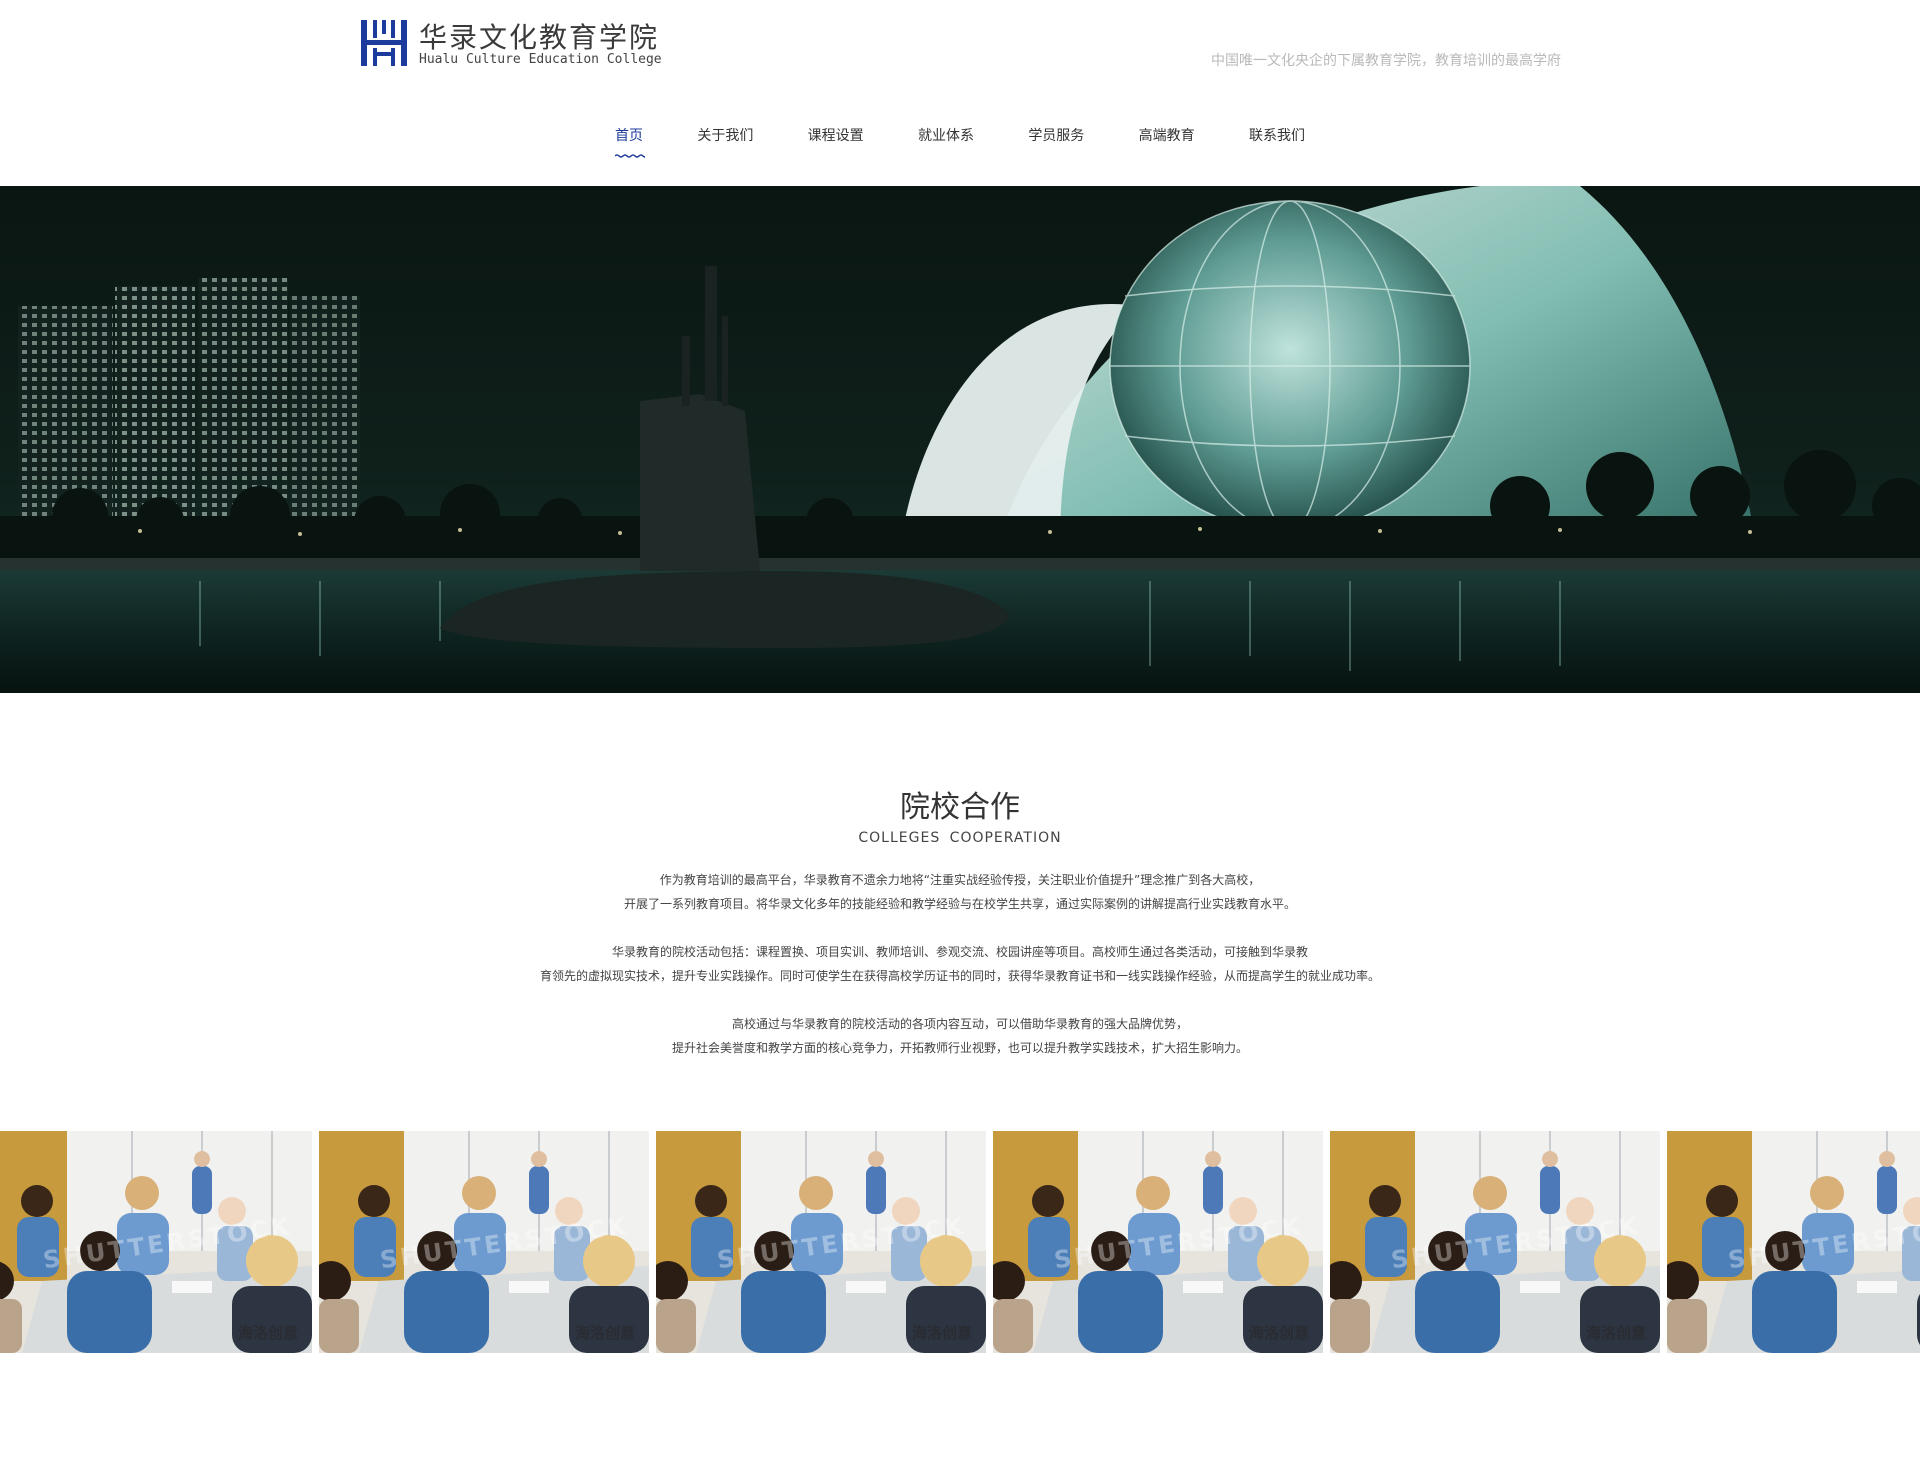 The width and height of the screenshot is (1920, 1457). Describe the element at coordinates (384, 43) in the screenshot. I see `logo-emblem-icon` at that location.